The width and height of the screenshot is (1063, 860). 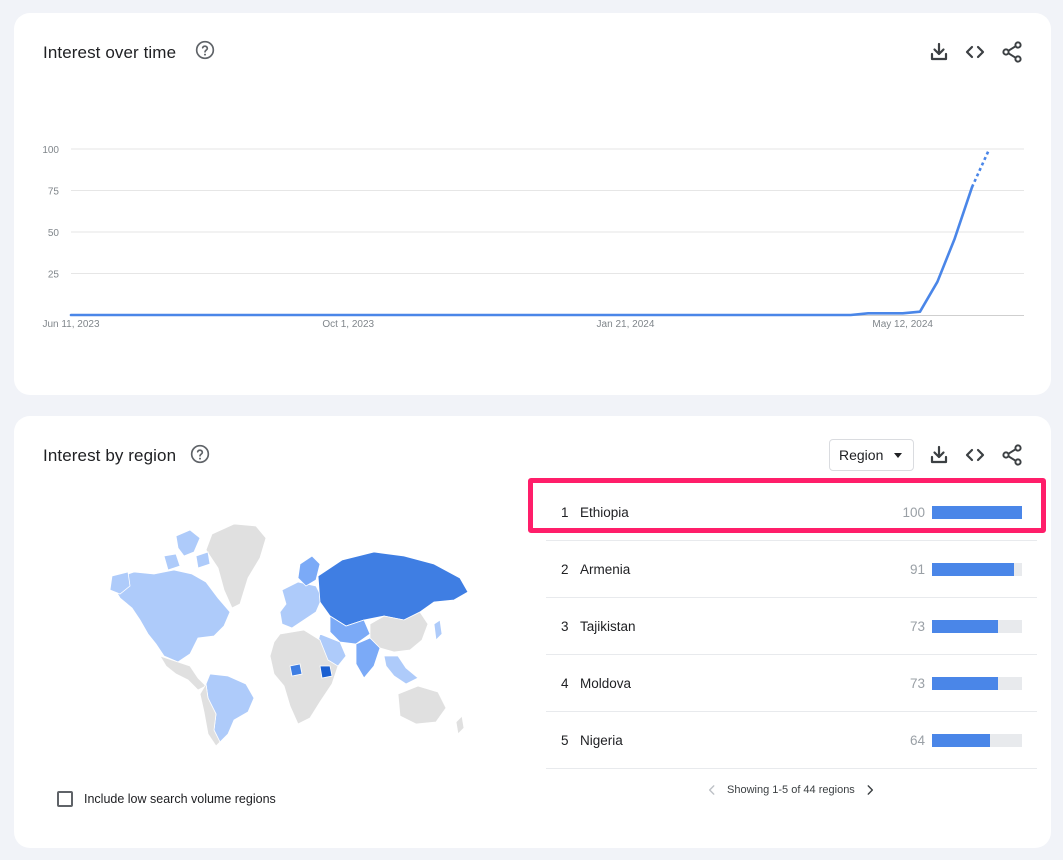 I want to click on region-name: Armenia, so click(x=605, y=569).